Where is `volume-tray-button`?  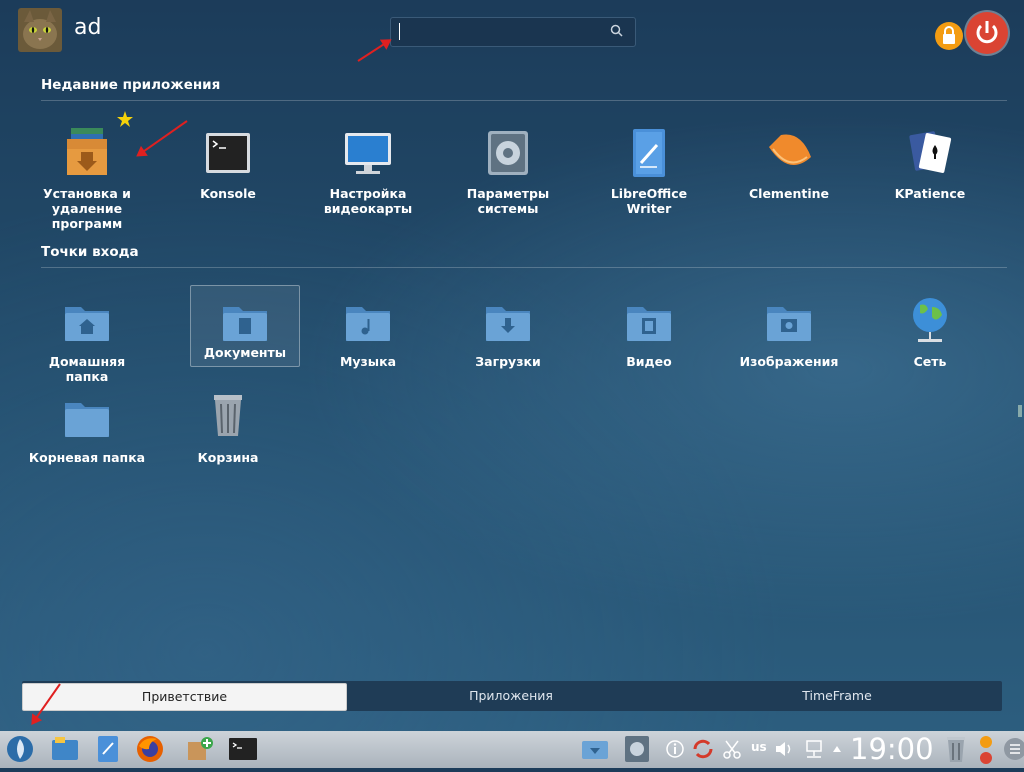
volume-tray-button is located at coordinates (784, 749).